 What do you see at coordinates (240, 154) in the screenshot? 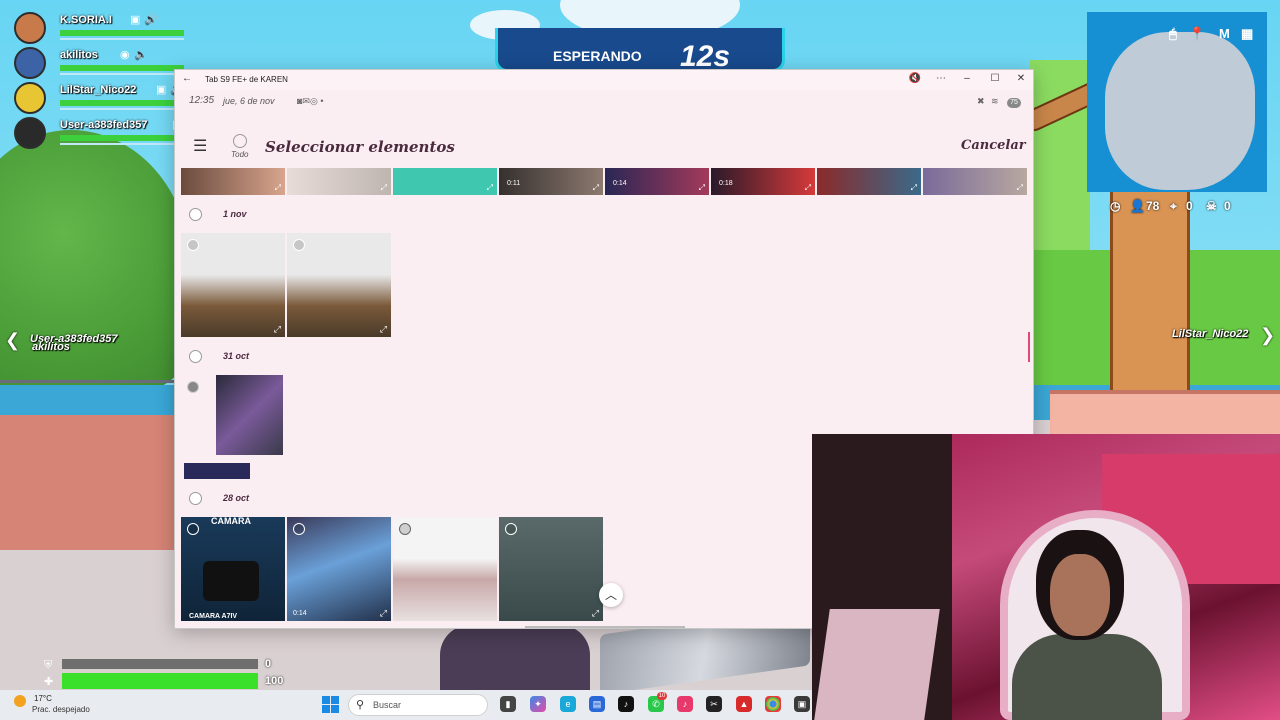
I see `select-all-label: Todo` at bounding box center [240, 154].